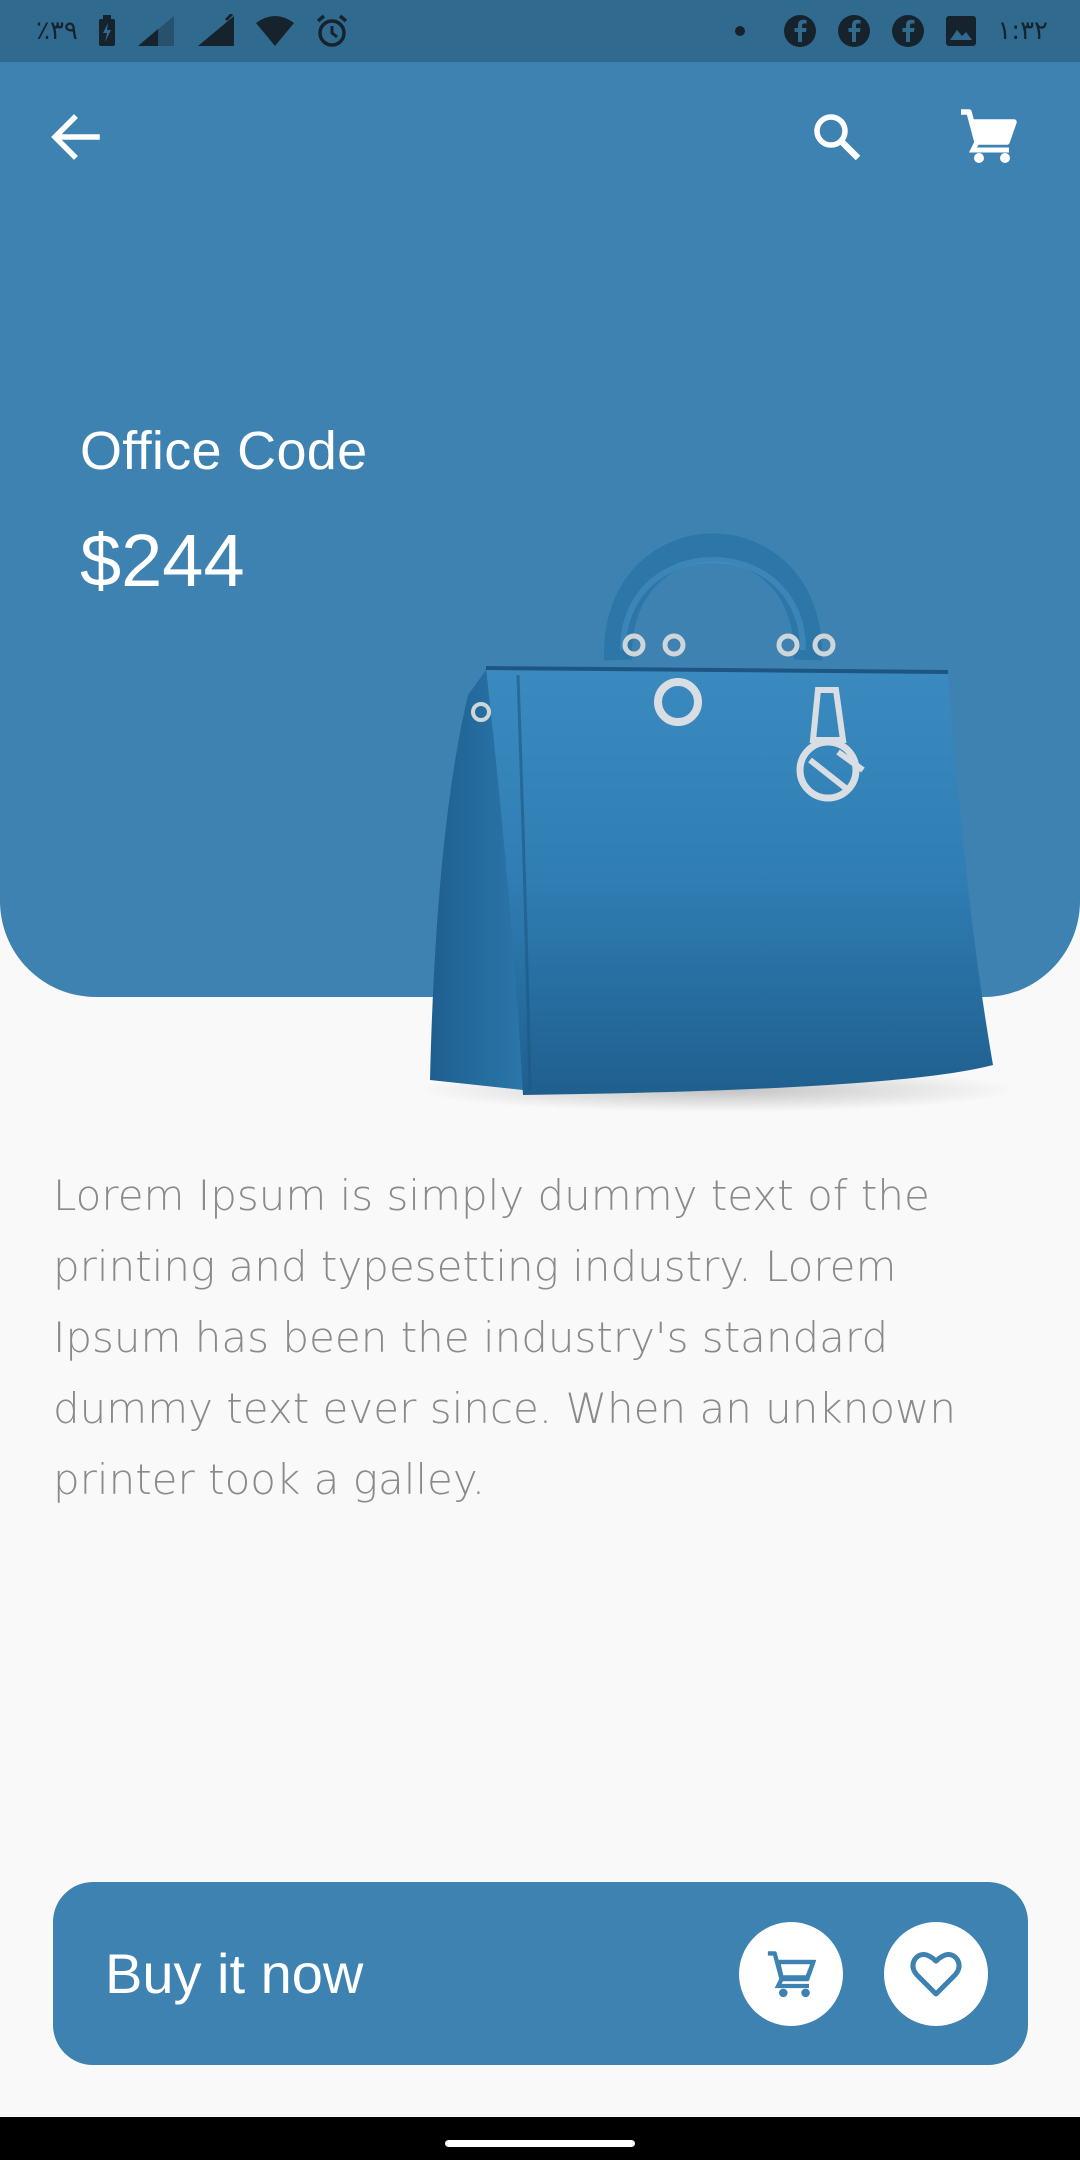 The width and height of the screenshot is (1080, 2160). I want to click on status-bar-right: ۱:۳۲, so click(891, 31).